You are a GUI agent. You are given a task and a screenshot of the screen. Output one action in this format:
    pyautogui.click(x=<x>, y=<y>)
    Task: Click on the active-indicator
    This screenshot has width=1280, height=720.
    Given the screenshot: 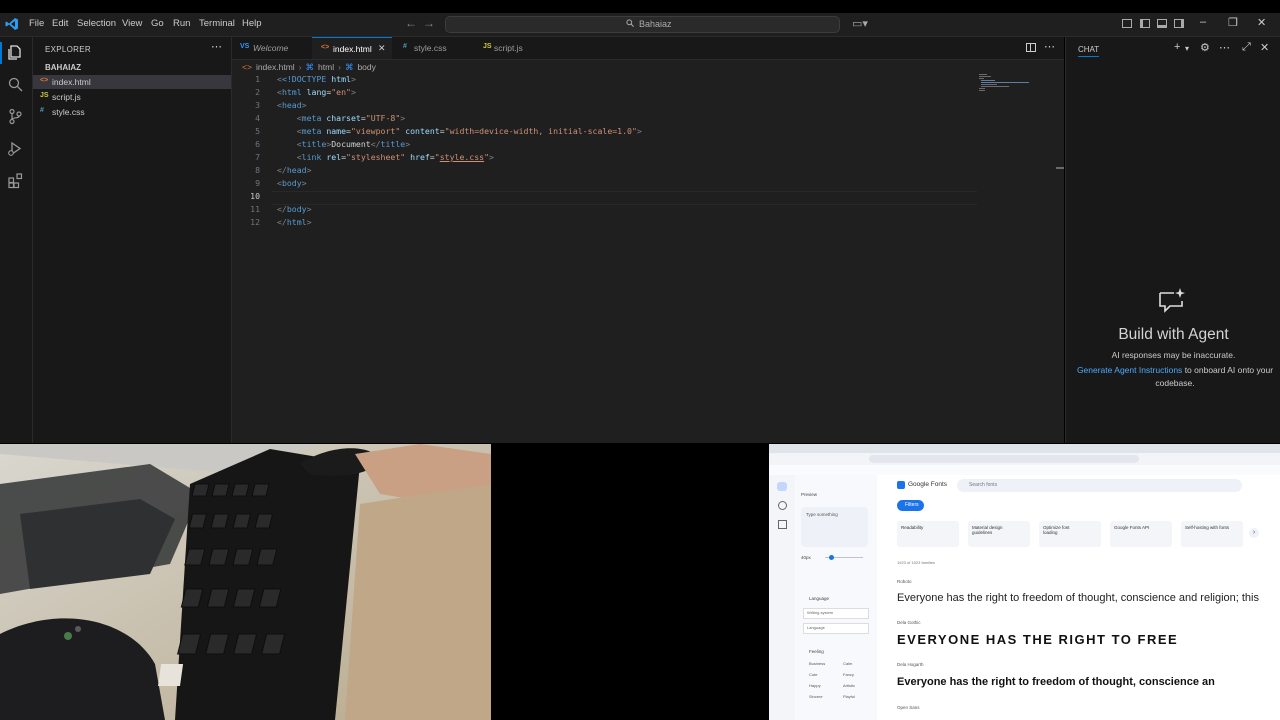 What is the action you would take?
    pyautogui.click(x=1, y=53)
    